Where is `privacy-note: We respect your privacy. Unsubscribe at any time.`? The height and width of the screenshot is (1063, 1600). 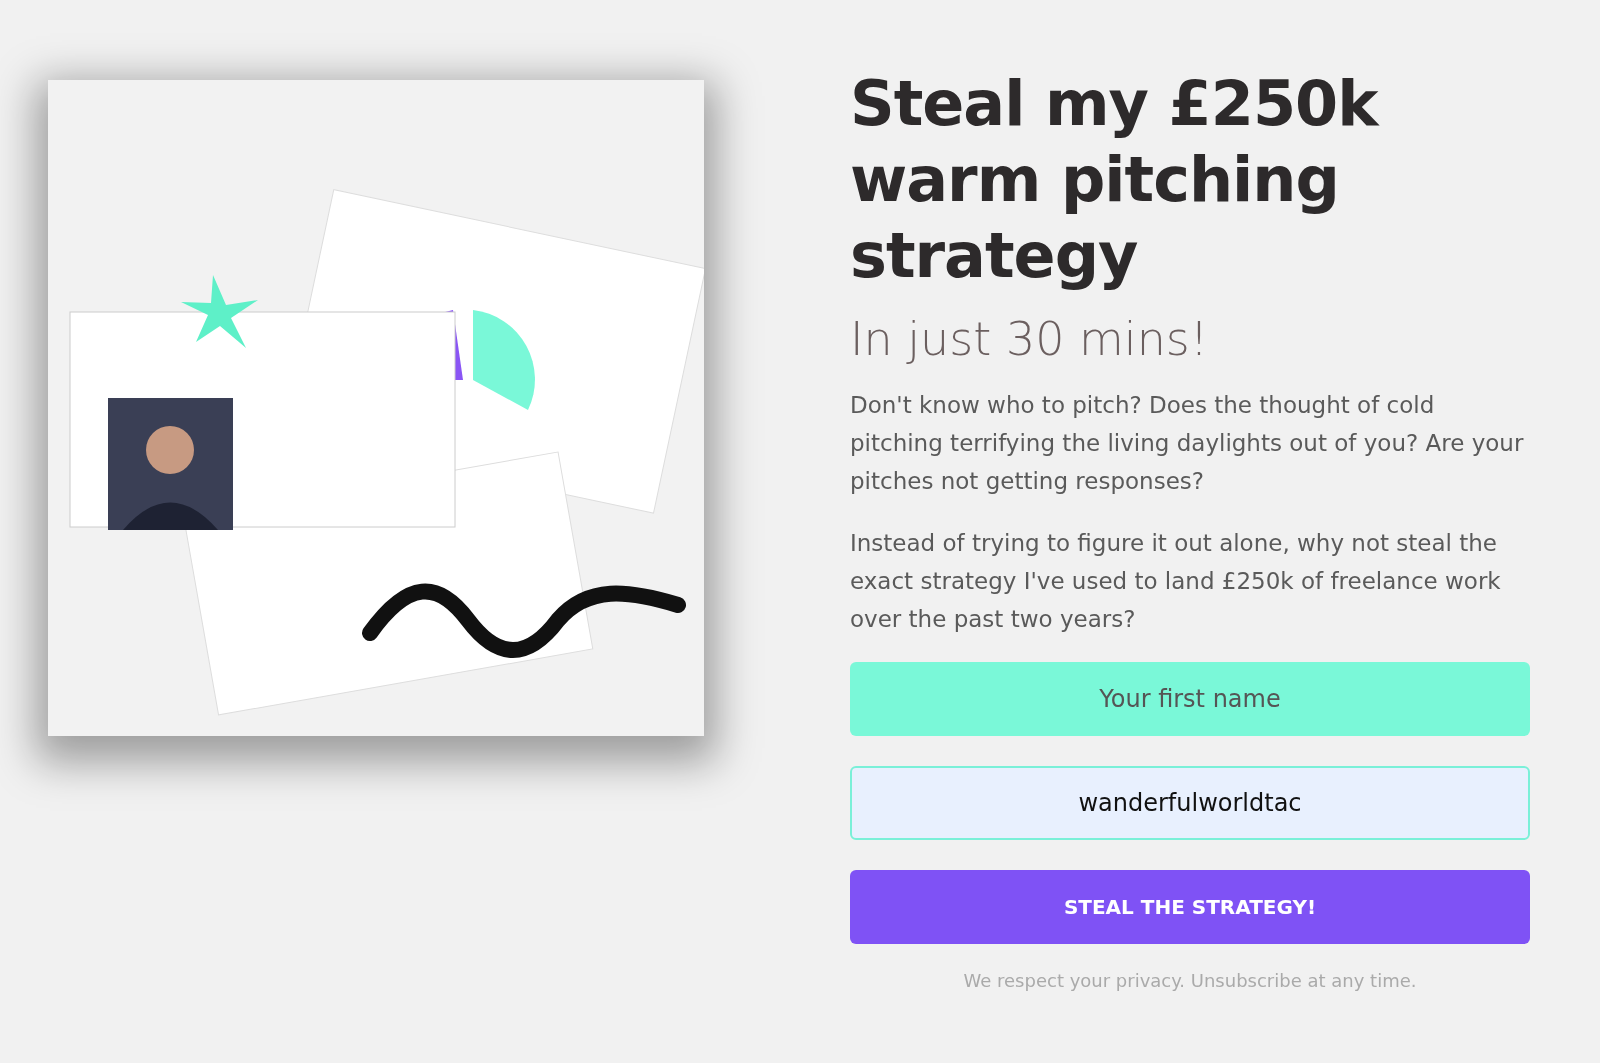 privacy-note: We respect your privacy. Unsubscribe at any time. is located at coordinates (1190, 980).